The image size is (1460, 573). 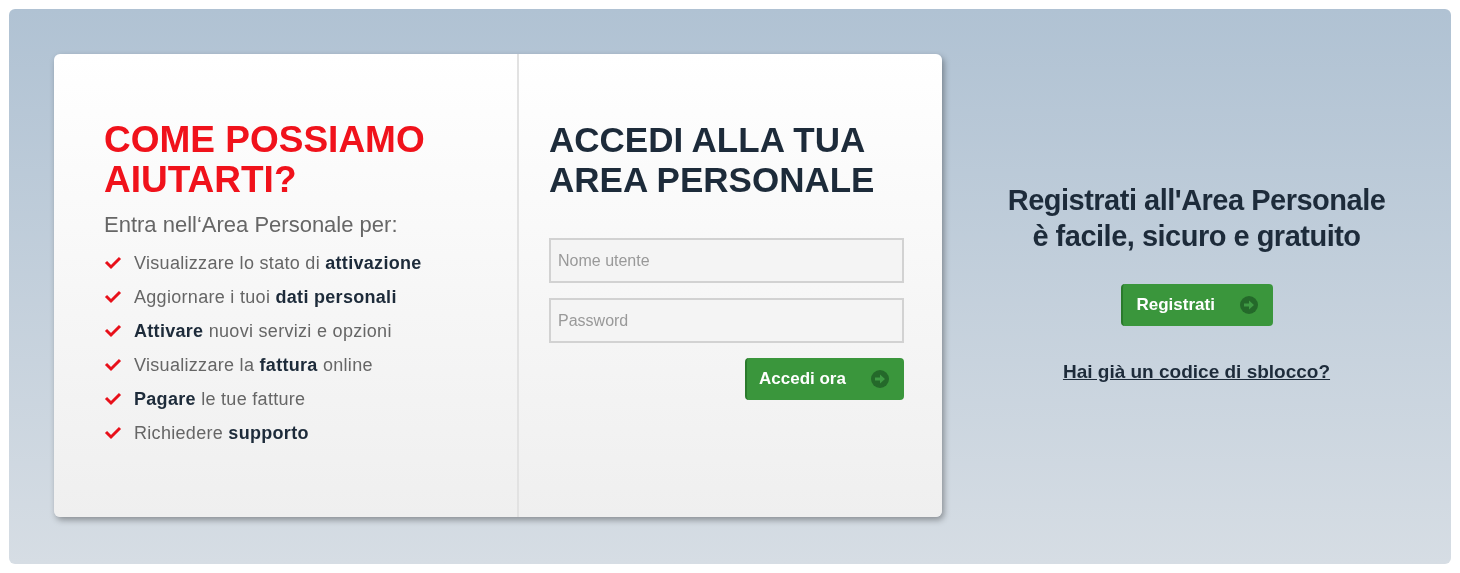 What do you see at coordinates (1196, 305) in the screenshot?
I see `register-button: Registrati` at bounding box center [1196, 305].